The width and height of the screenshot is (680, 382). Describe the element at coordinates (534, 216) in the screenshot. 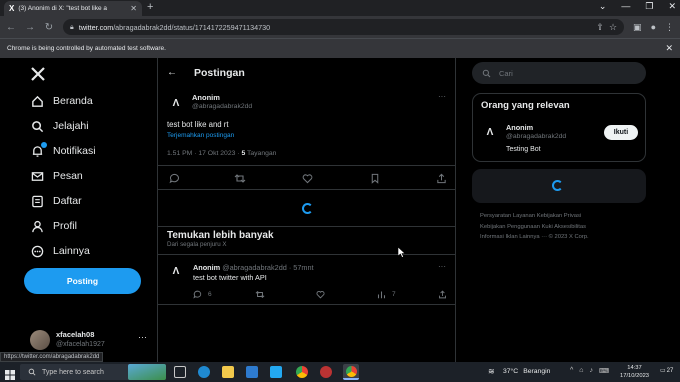

I see `footer-line: Persyaratan Layanan Kebijakan Privasi` at that location.